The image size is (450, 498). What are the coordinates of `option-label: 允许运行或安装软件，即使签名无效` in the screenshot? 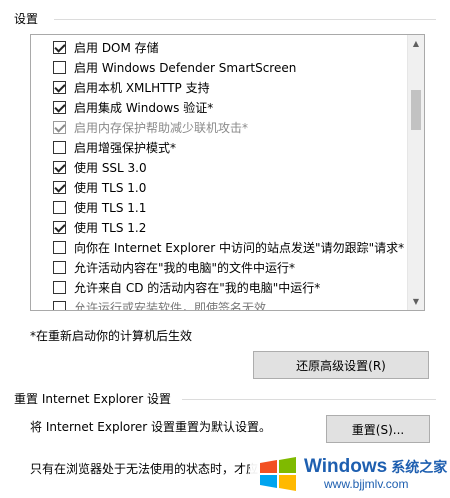 It's located at (170, 305).